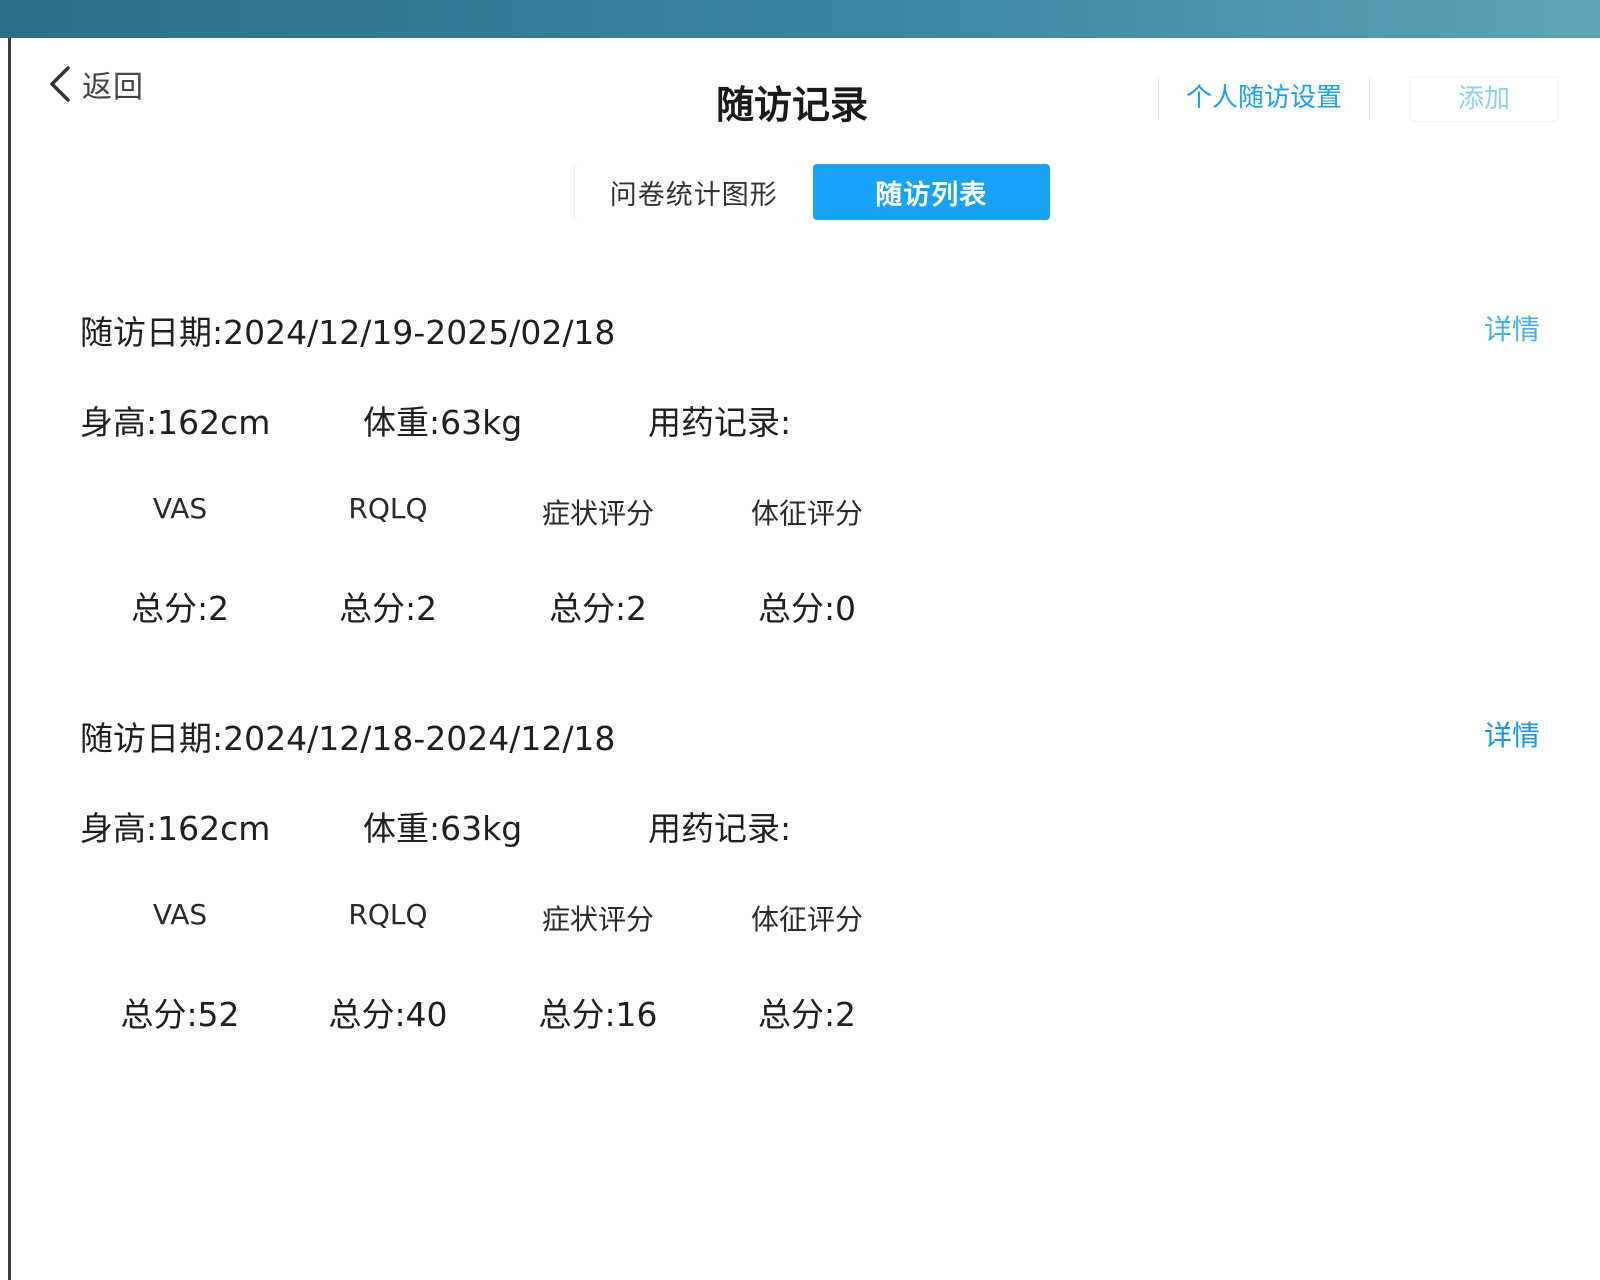  Describe the element at coordinates (598, 608) in the screenshot. I see `score-value-symptom: 总分:2` at that location.